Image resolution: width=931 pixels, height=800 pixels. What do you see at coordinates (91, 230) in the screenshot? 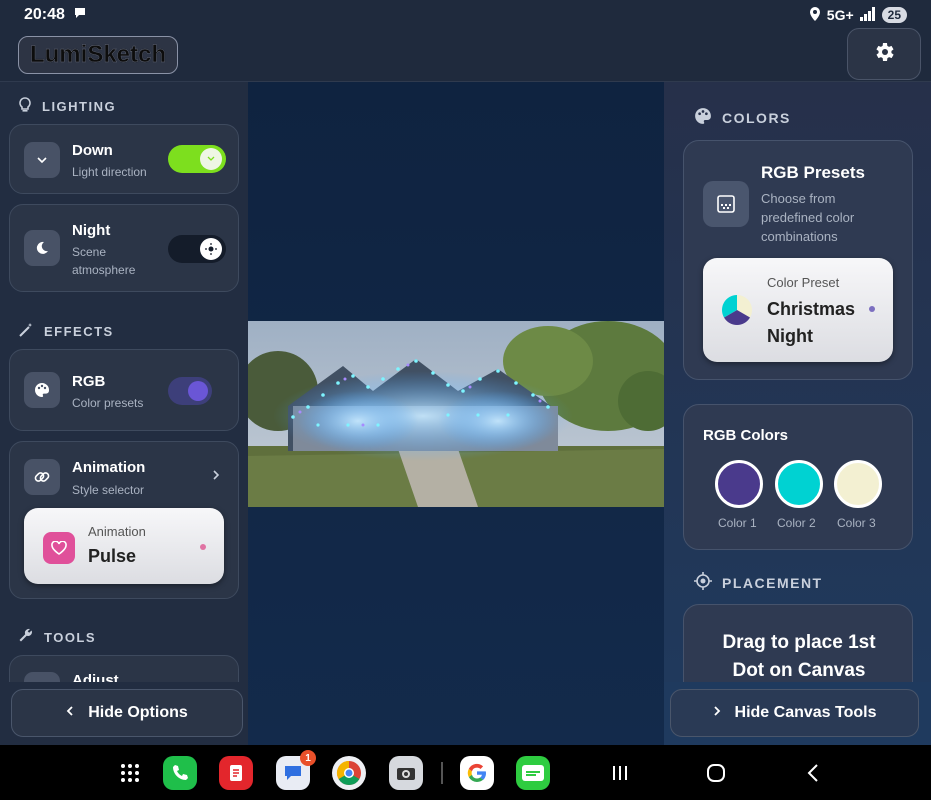
I see `scene-title: Night` at bounding box center [91, 230].